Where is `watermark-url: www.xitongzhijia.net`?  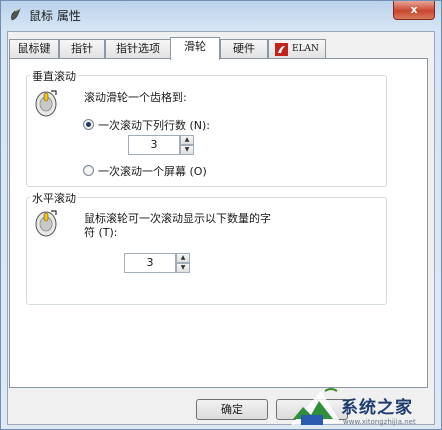 watermark-url: www.xitongzhijia.net is located at coordinates (379, 422).